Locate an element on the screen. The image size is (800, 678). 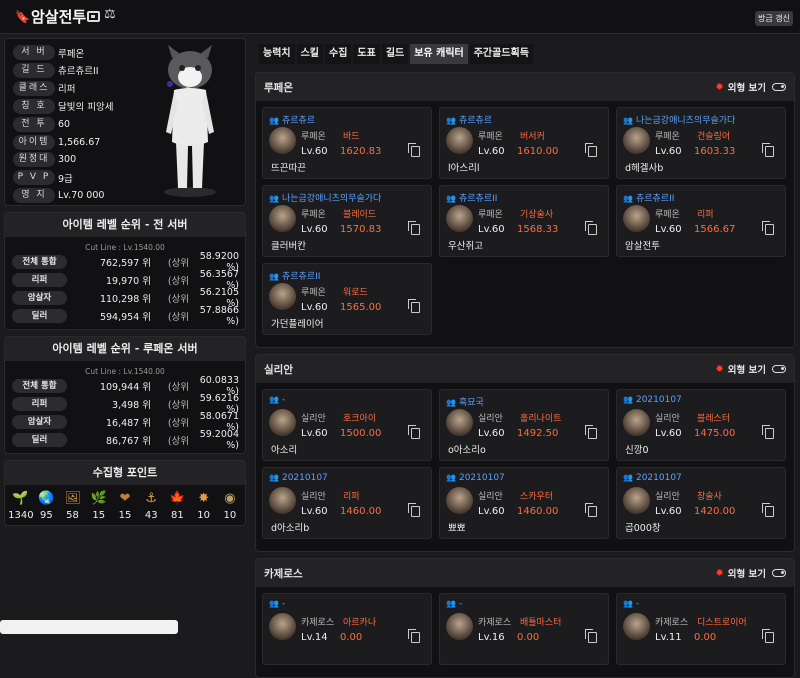
profile-label: 아이템 is located at coordinates (34, 142).